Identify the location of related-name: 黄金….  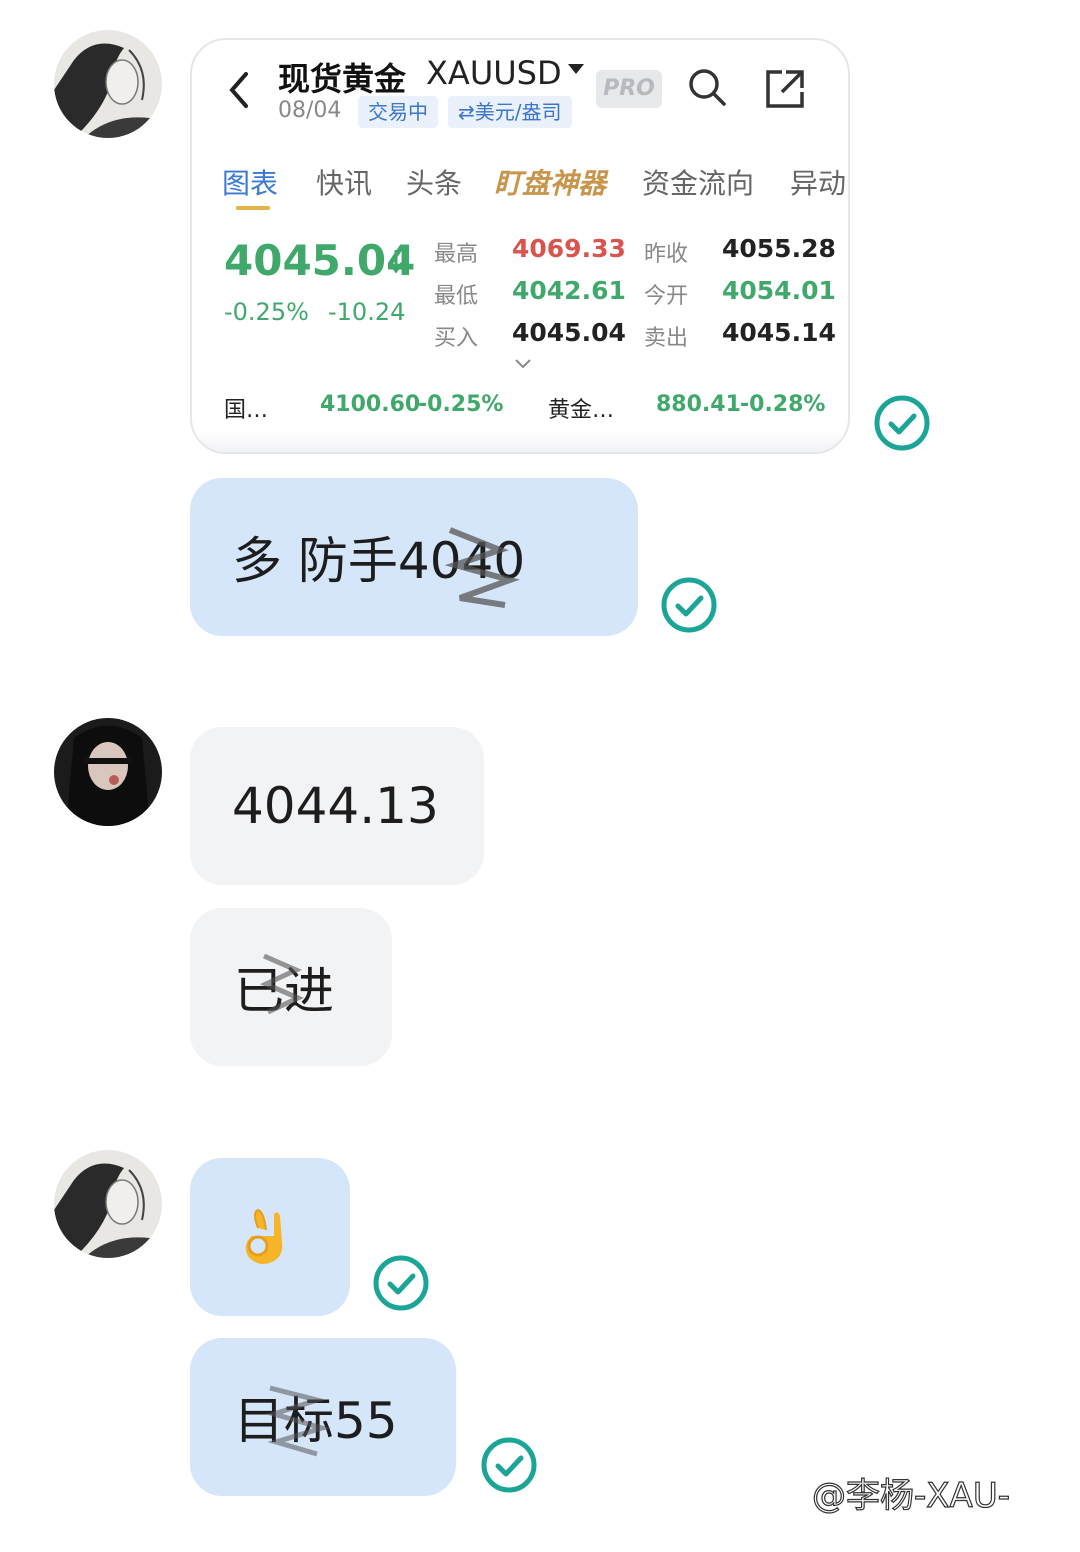
(581, 408).